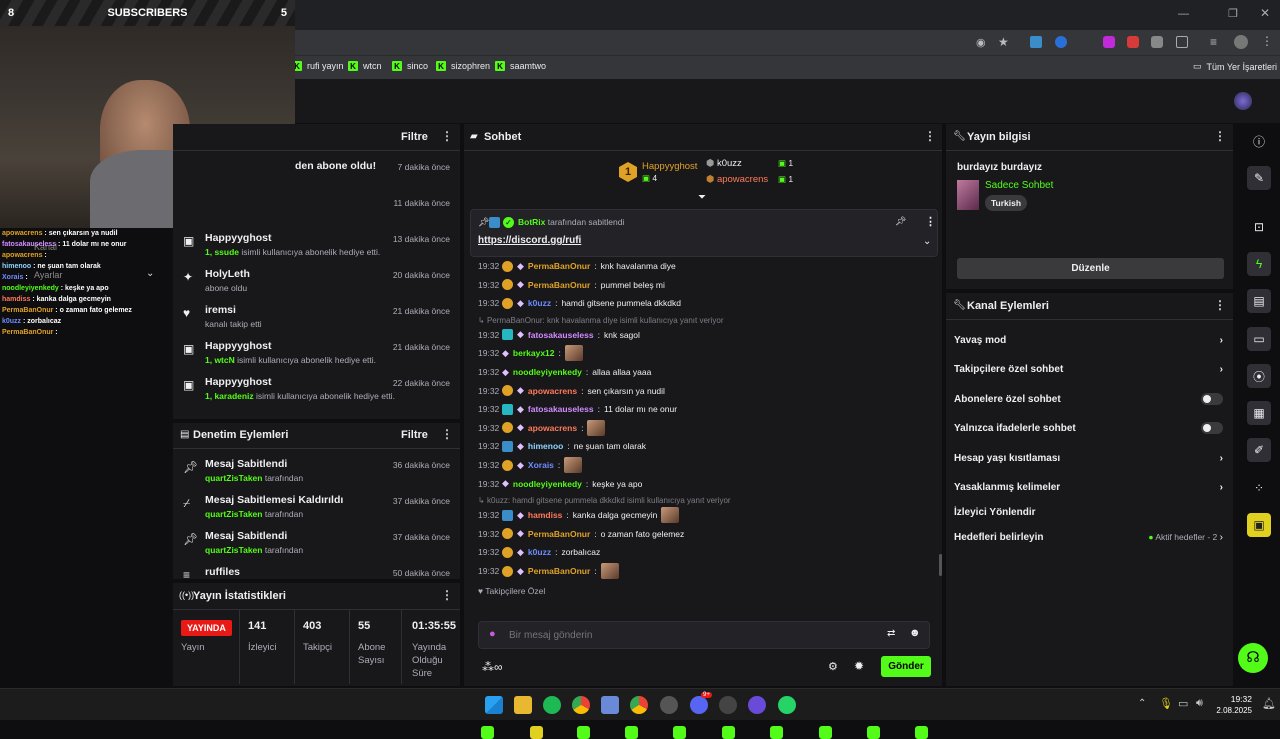  I want to click on pinned-link: https://discord.gg/rufi, so click(529, 240).